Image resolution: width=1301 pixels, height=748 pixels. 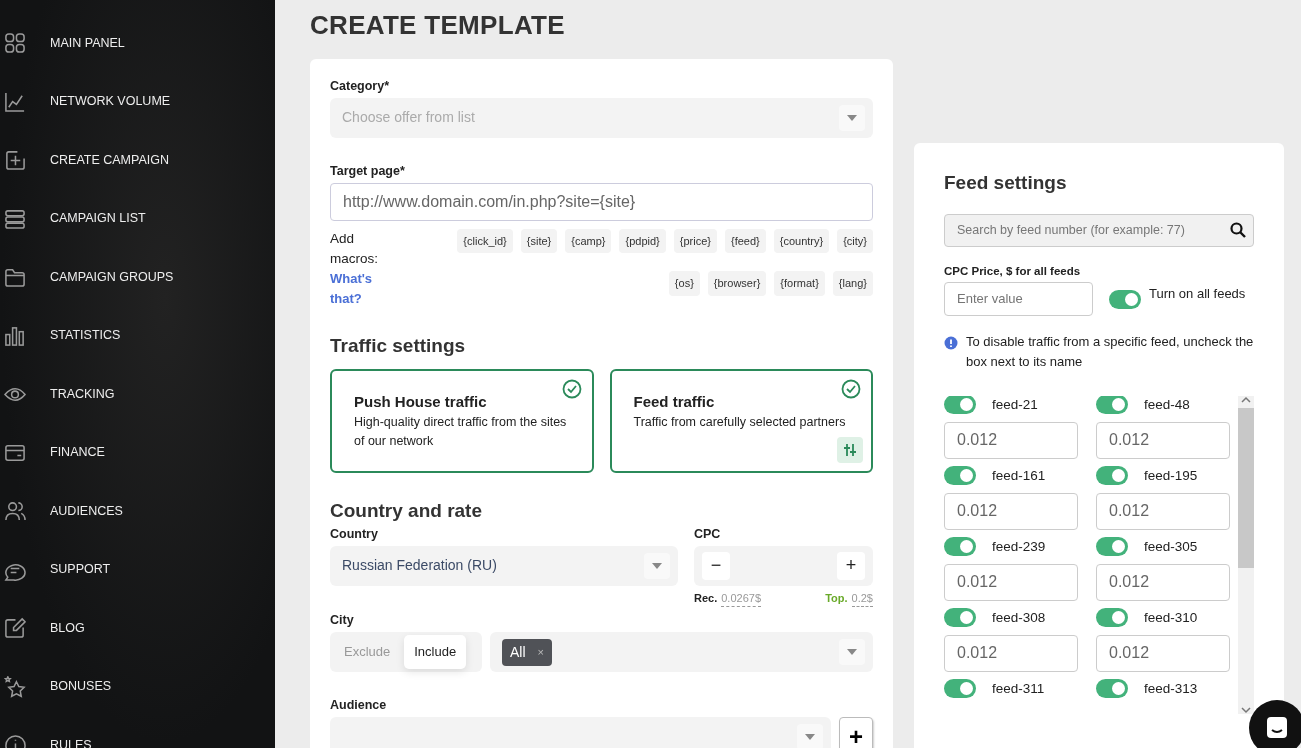 What do you see at coordinates (1018, 298) in the screenshot?
I see `cpc-field: Enter value` at bounding box center [1018, 298].